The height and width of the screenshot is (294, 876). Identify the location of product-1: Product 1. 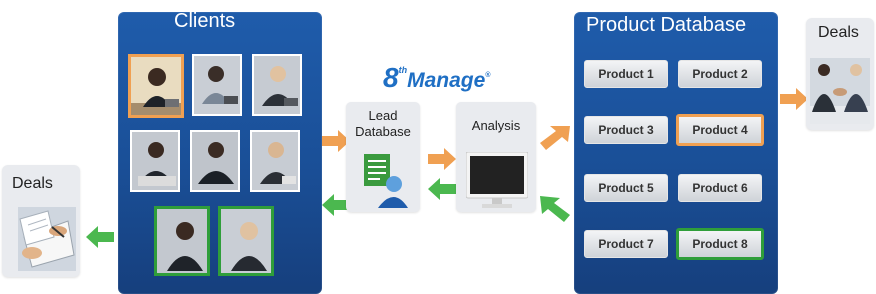
(626, 74).